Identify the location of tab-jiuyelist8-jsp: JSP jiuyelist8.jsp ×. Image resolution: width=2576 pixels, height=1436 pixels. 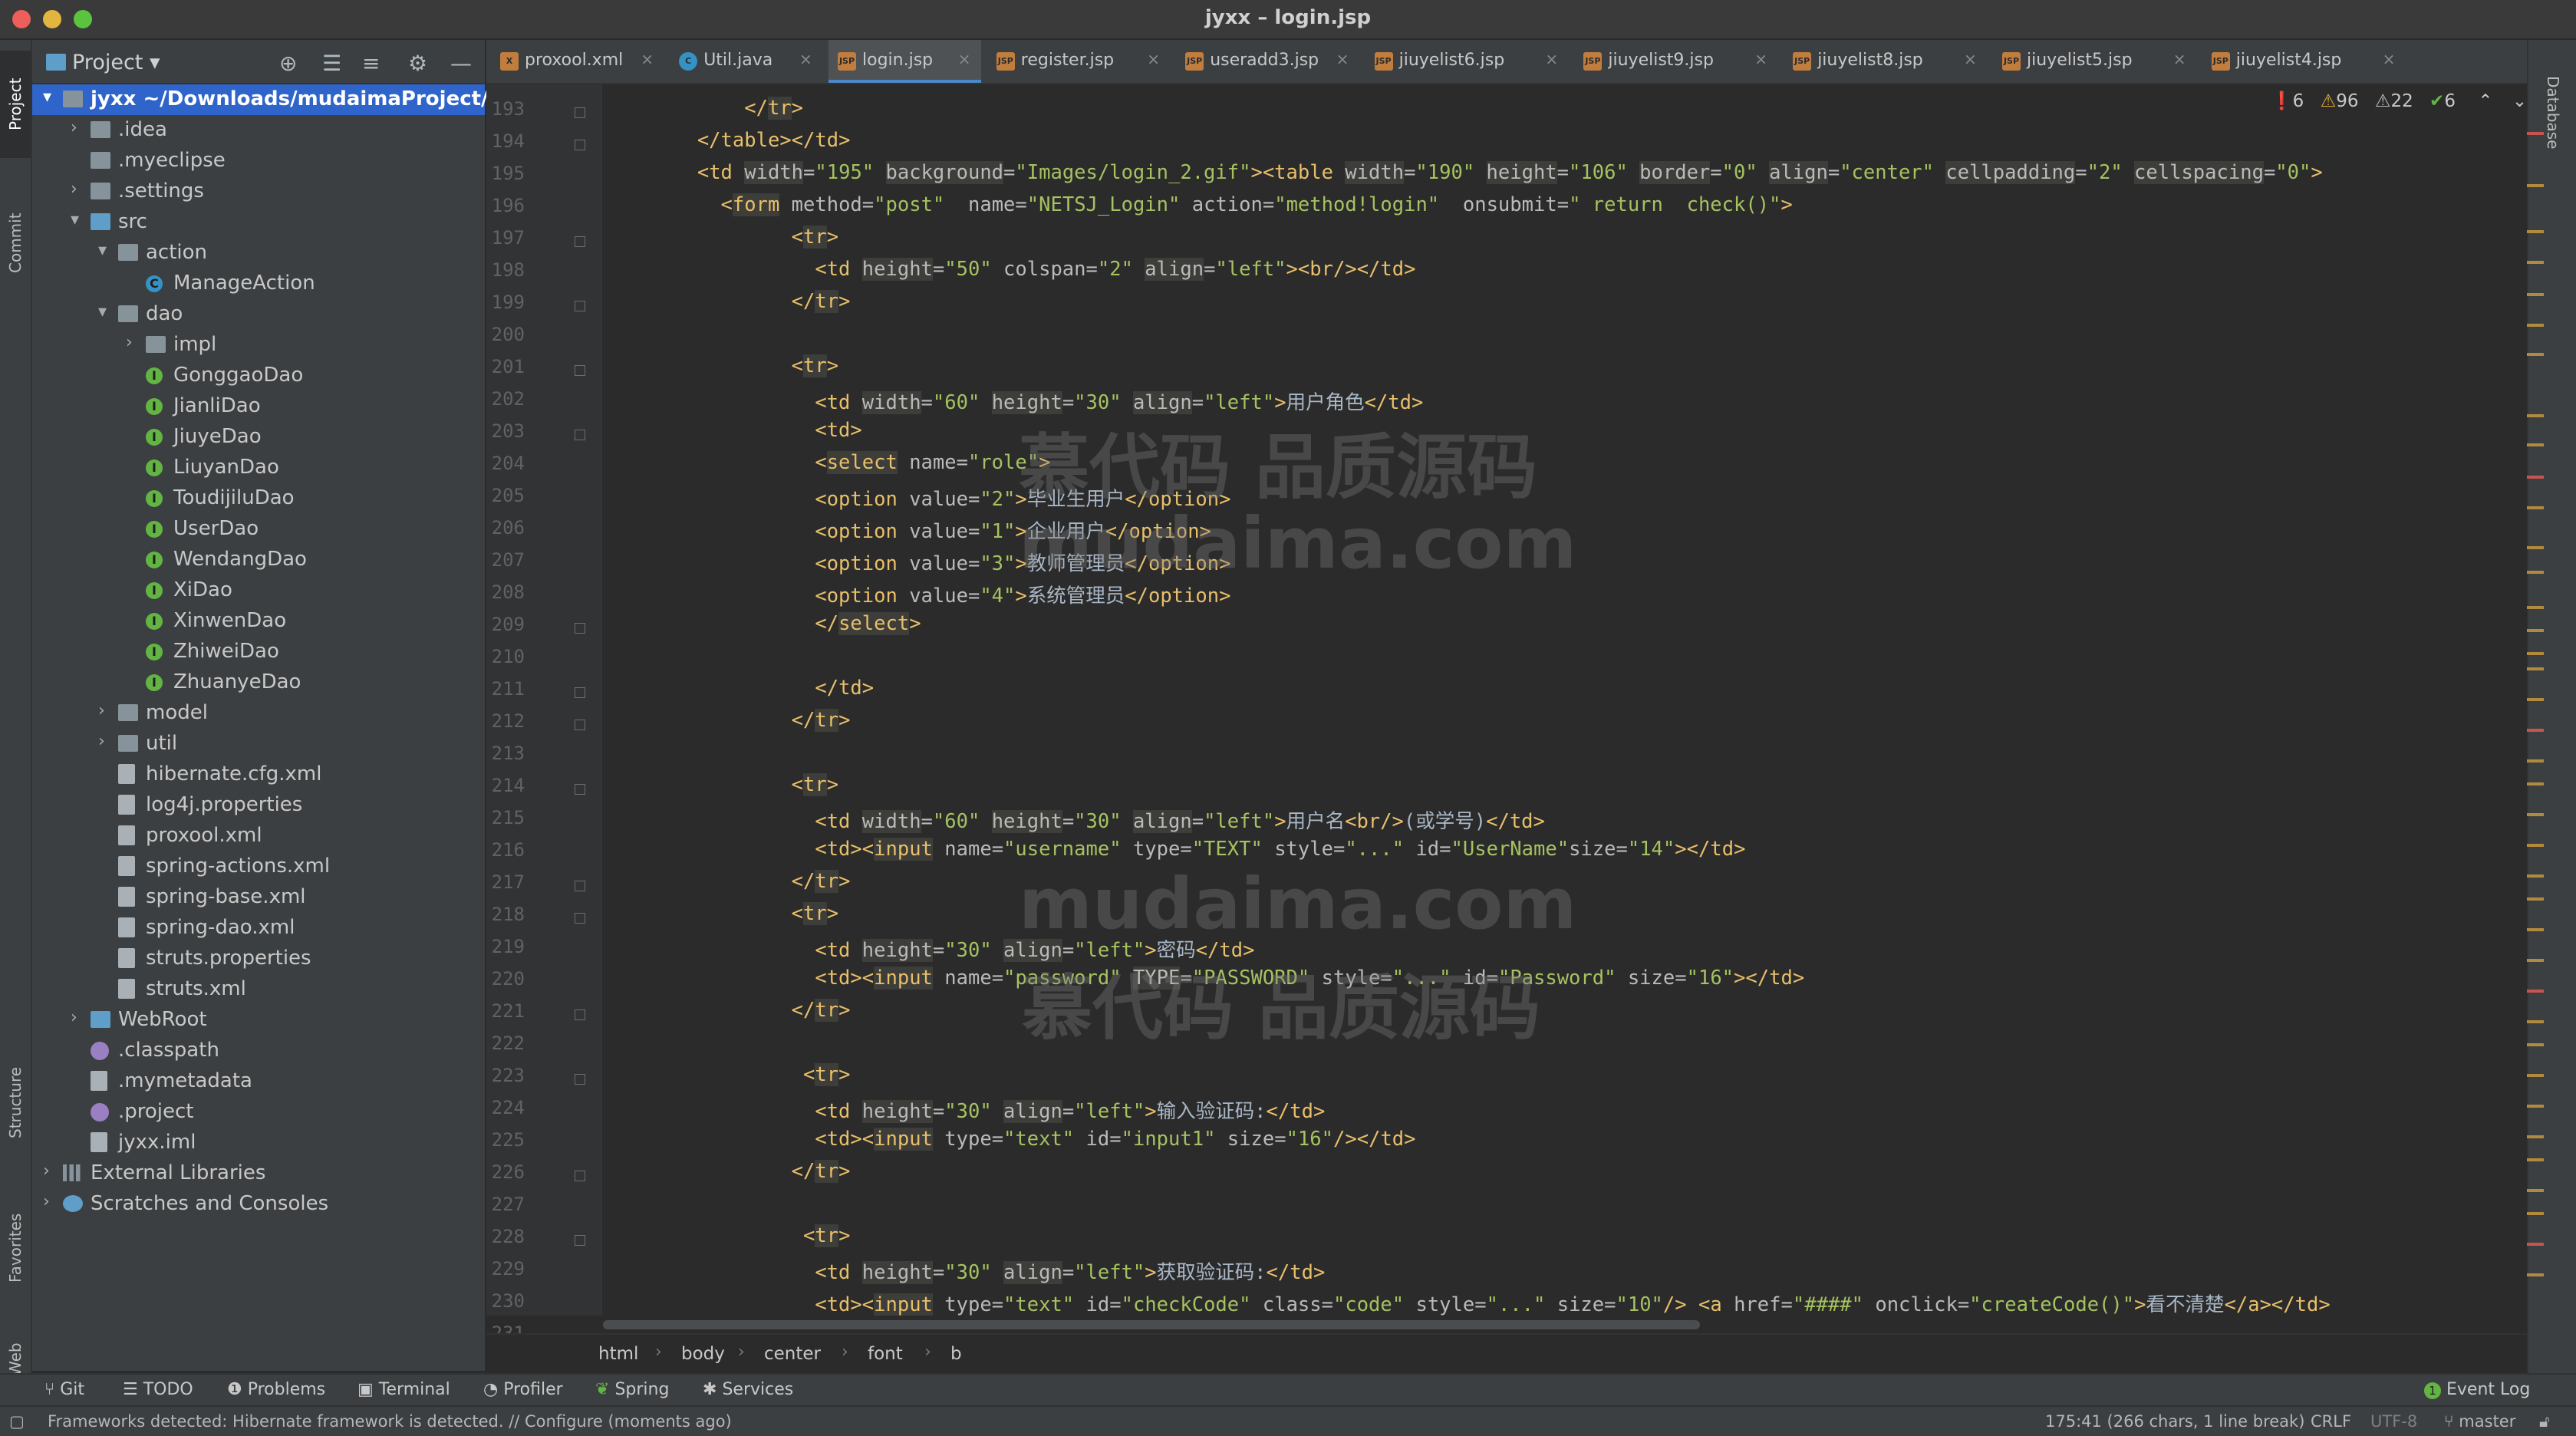
(1885, 61).